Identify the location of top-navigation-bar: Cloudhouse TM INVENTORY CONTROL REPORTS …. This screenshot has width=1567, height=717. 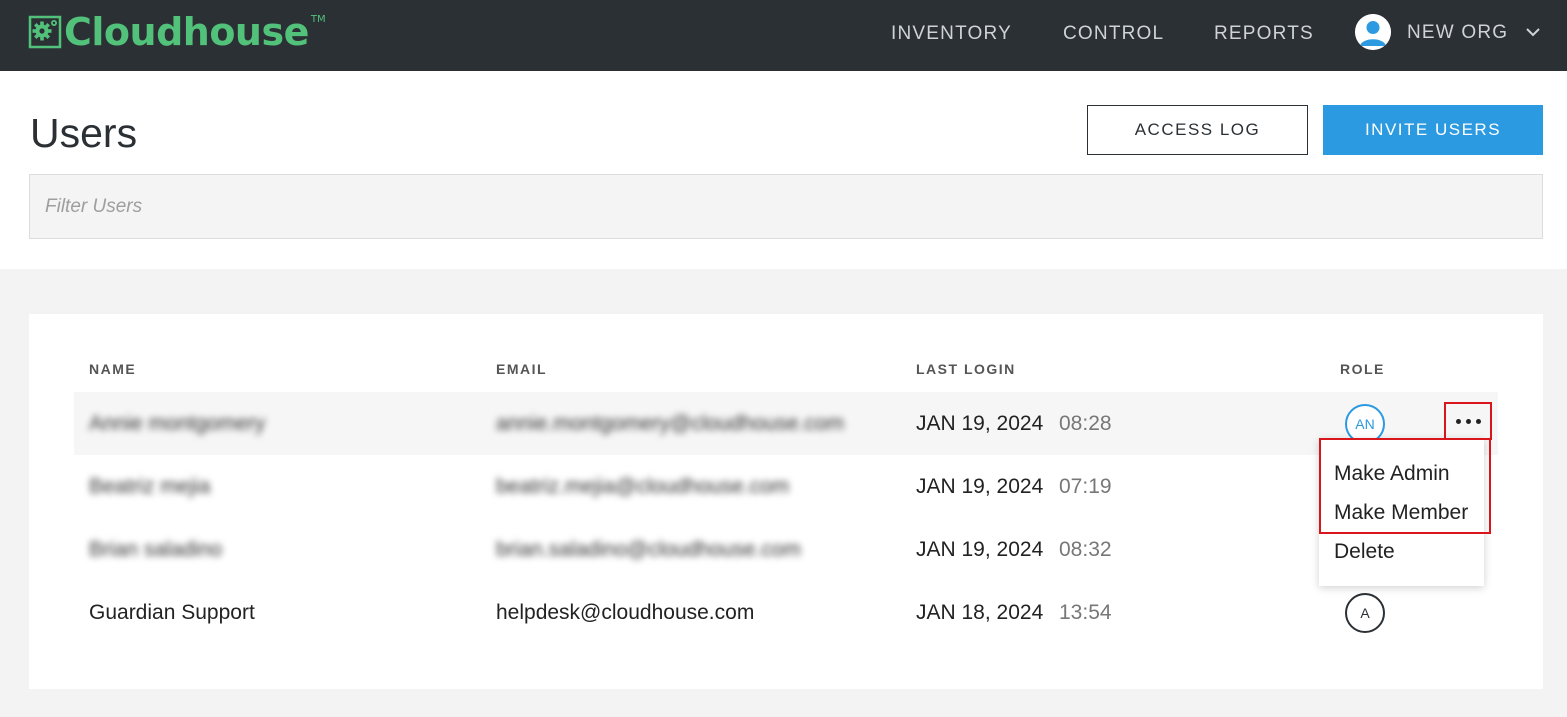
(783, 35).